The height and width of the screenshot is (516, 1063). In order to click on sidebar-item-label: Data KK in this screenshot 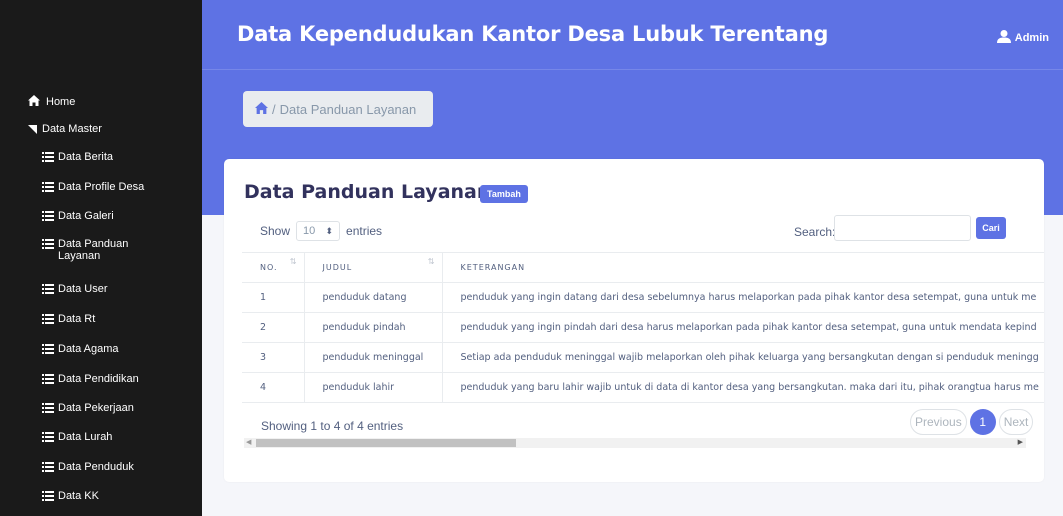, I will do `click(78, 496)`.